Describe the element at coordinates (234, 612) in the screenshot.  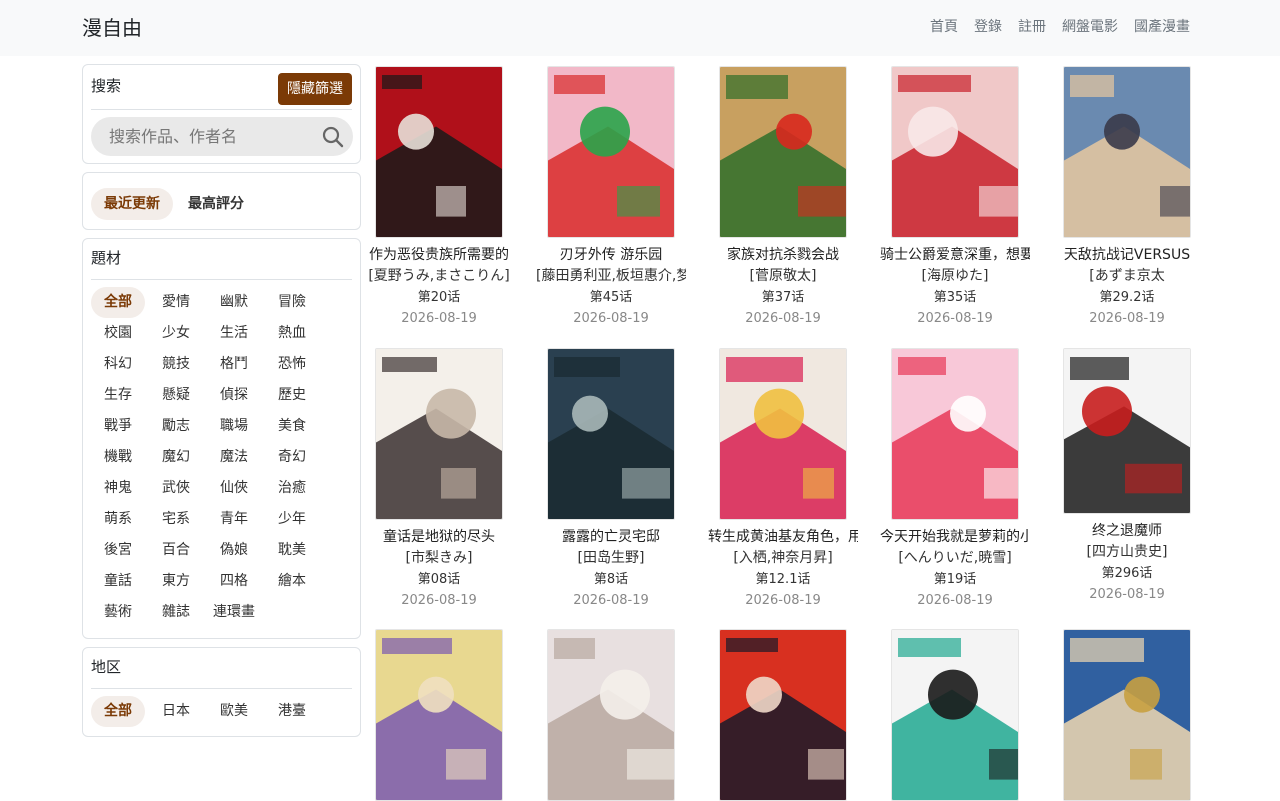
I see `genre-tag: 連環畫` at that location.